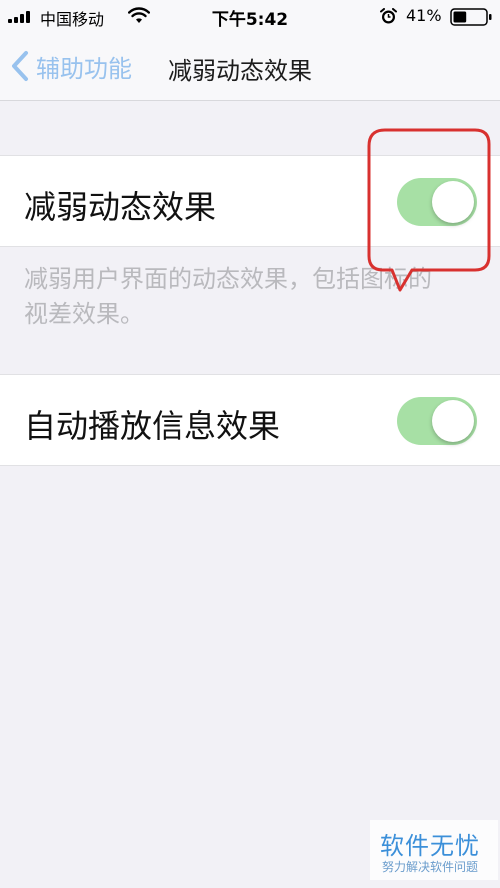  Describe the element at coordinates (152, 426) in the screenshot. I see `auto-play-effects-label: 自动播放信息效果` at that location.